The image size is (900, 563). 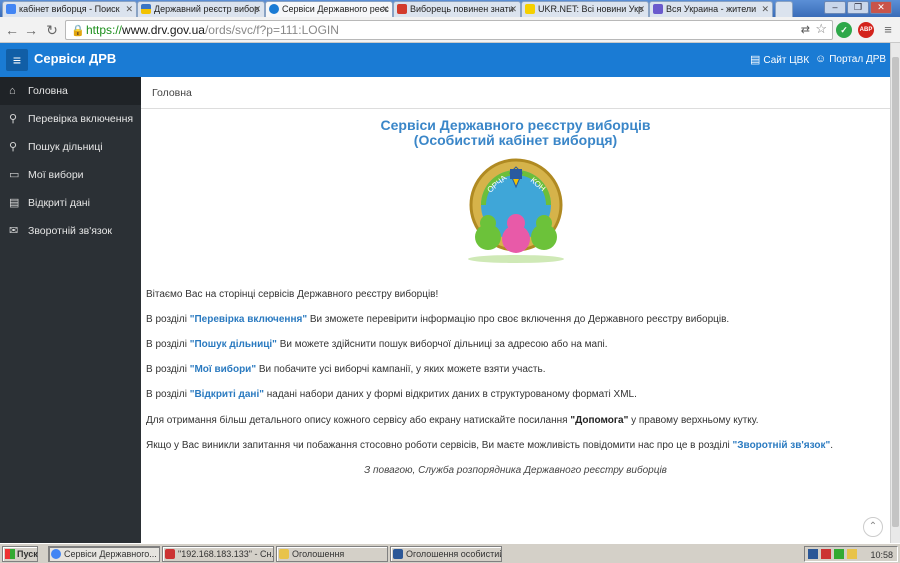 What do you see at coordinates (445, 60) in the screenshot?
I see `app-header: ≡ Сервіси ДРВ ▤ Сайт ЦВК ☺ Портал ДРВ` at bounding box center [445, 60].